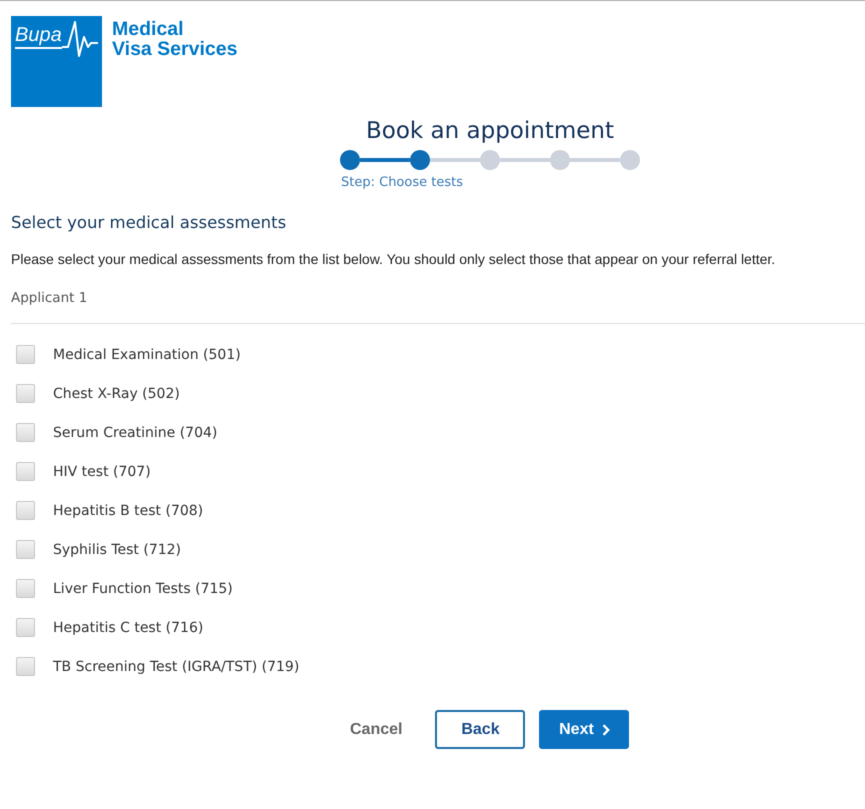 This screenshot has width=865, height=809. What do you see at coordinates (49, 298) in the screenshot?
I see `applicant-label: Applicant 1` at bounding box center [49, 298].